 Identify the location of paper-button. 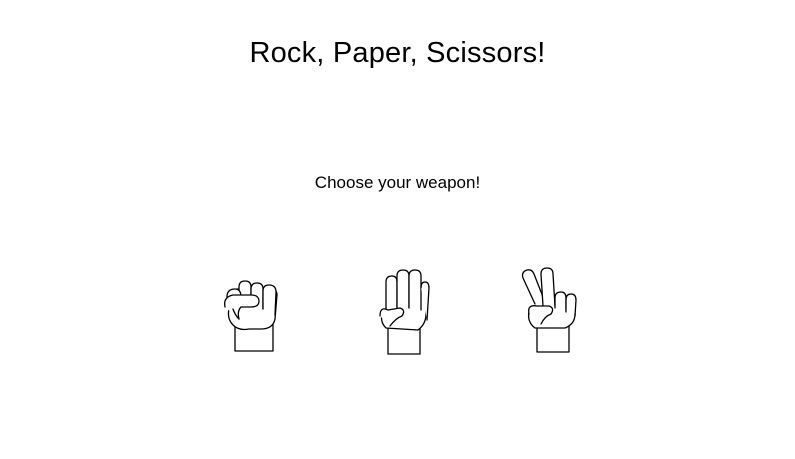
(404, 312).